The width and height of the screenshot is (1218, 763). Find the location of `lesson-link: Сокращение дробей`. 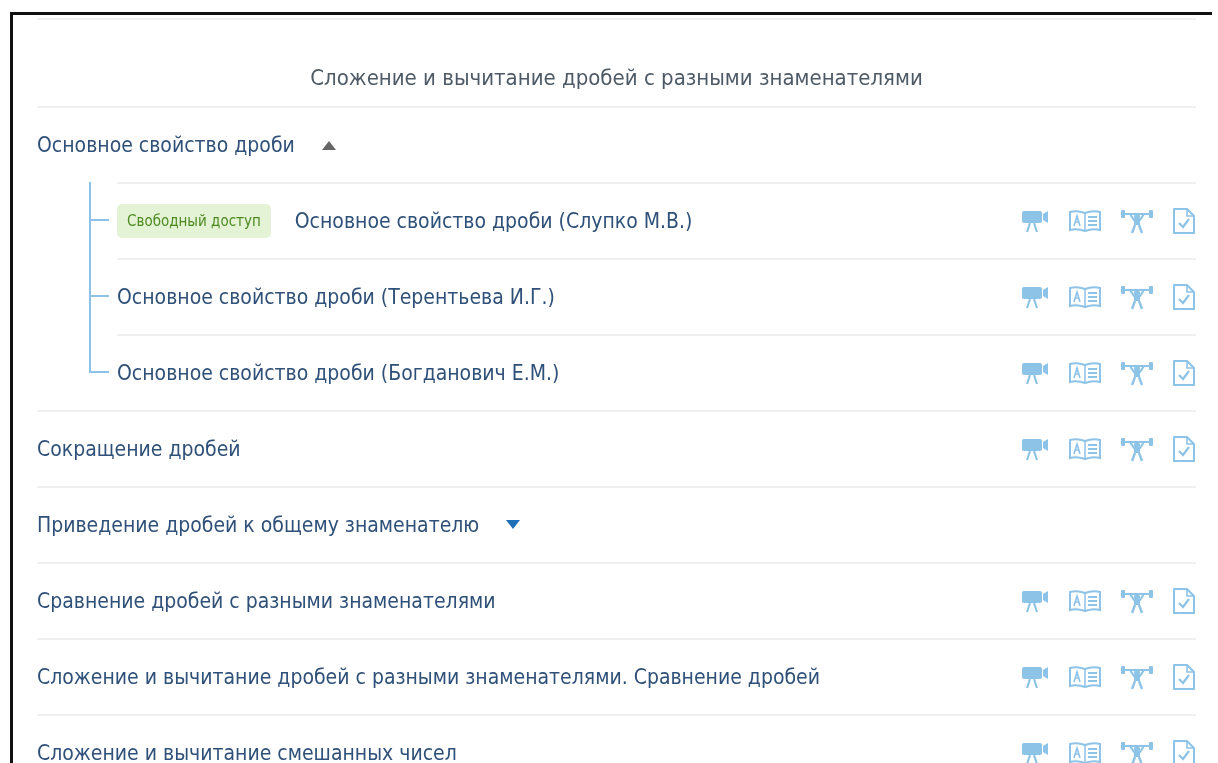

lesson-link: Сокращение дробей is located at coordinates (139, 449).